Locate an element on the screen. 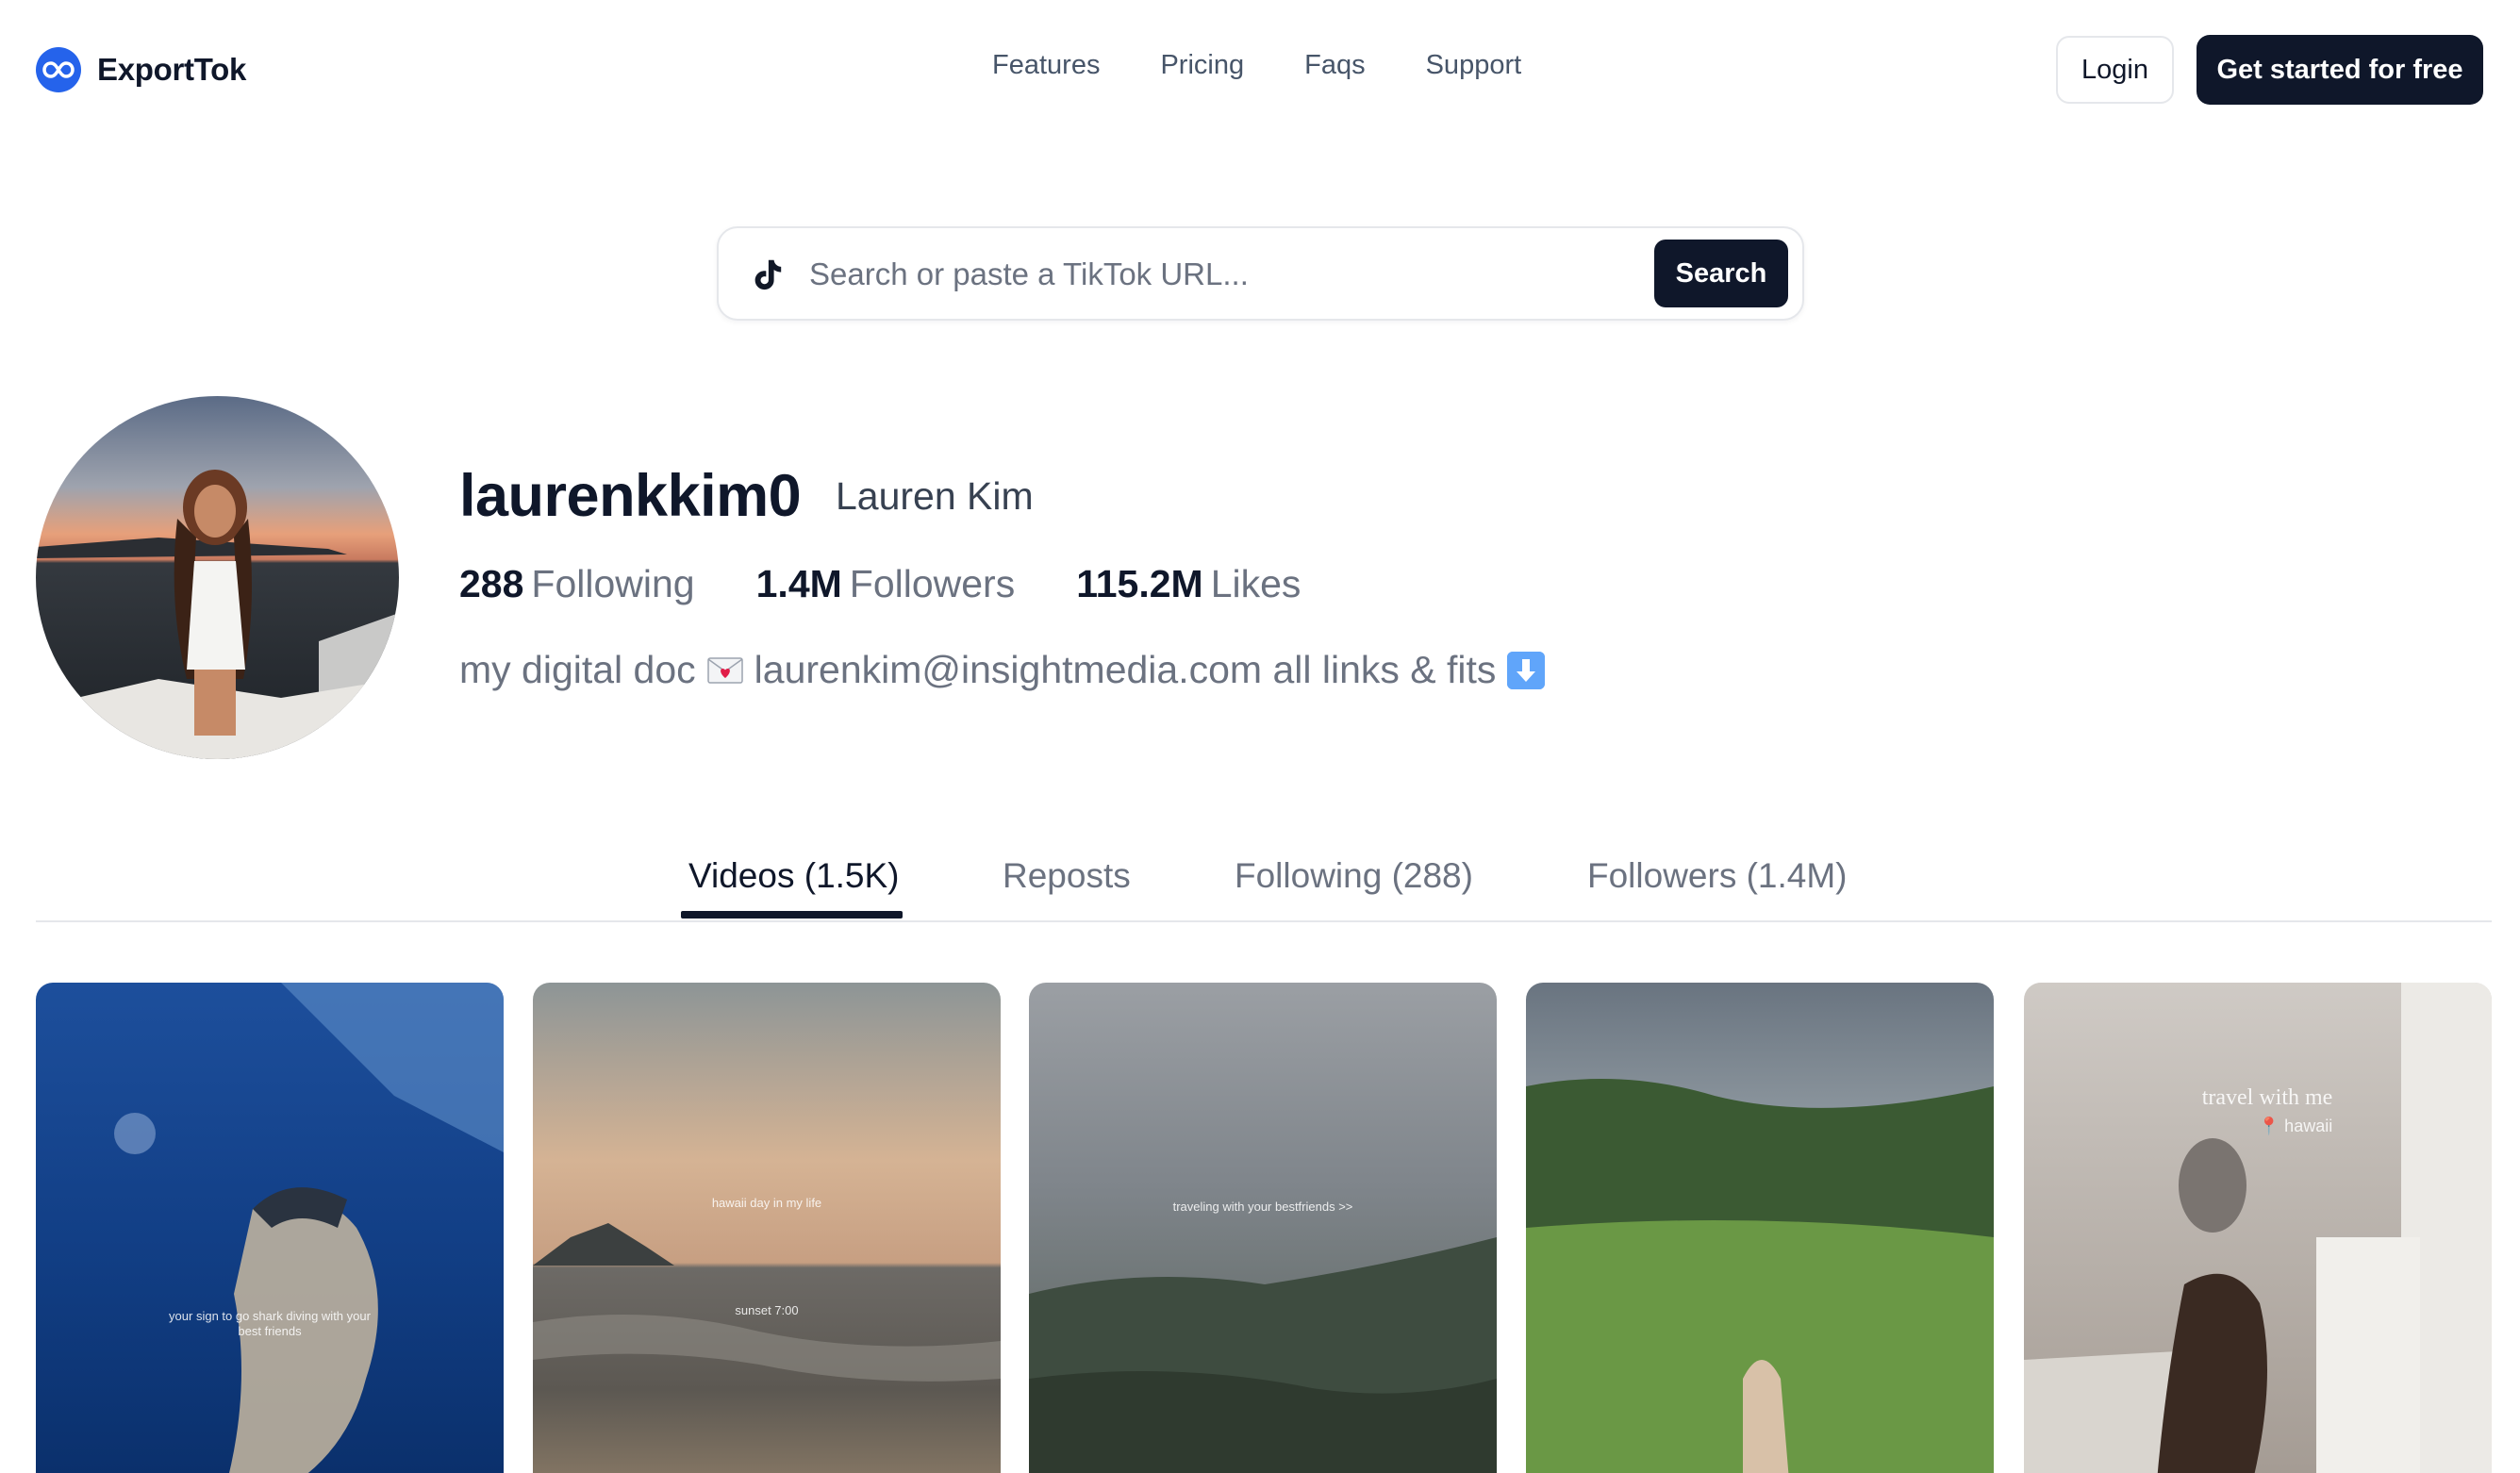  brand: ExportTok is located at coordinates (141, 69).